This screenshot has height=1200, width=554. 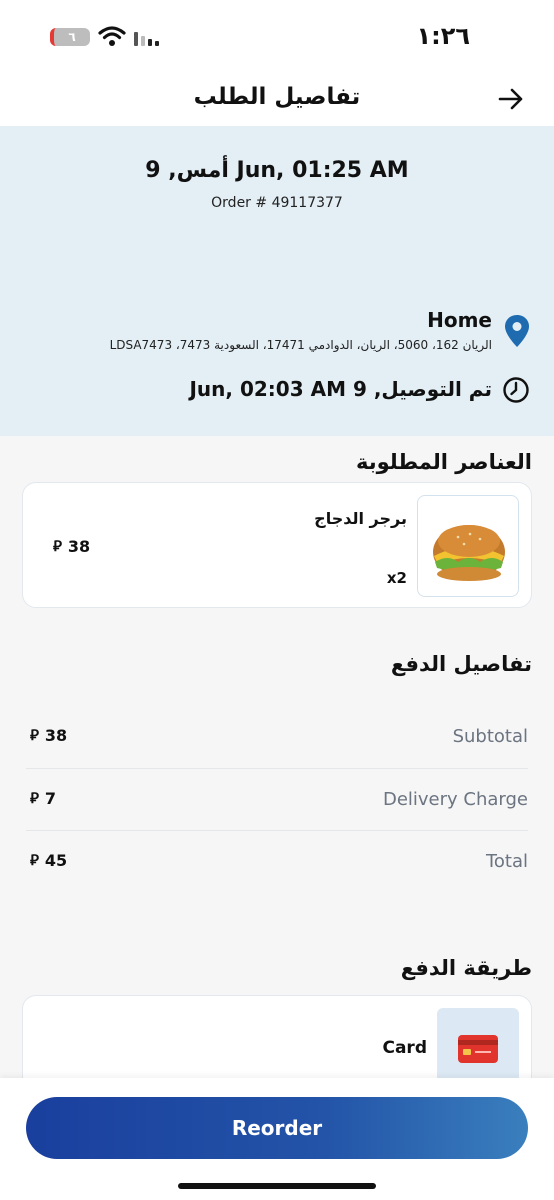 I want to click on payment-method-title: طريقة الدفع, so click(x=466, y=968).